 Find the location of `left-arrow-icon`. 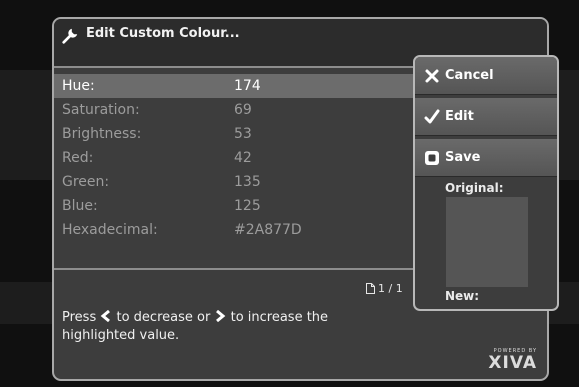

left-arrow-icon is located at coordinates (106, 316).